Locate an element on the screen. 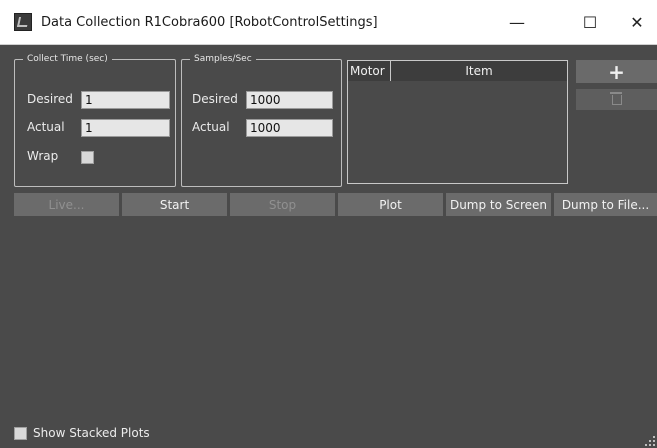 This screenshot has width=657, height=448. samples-desired-label: Desired is located at coordinates (215, 99).